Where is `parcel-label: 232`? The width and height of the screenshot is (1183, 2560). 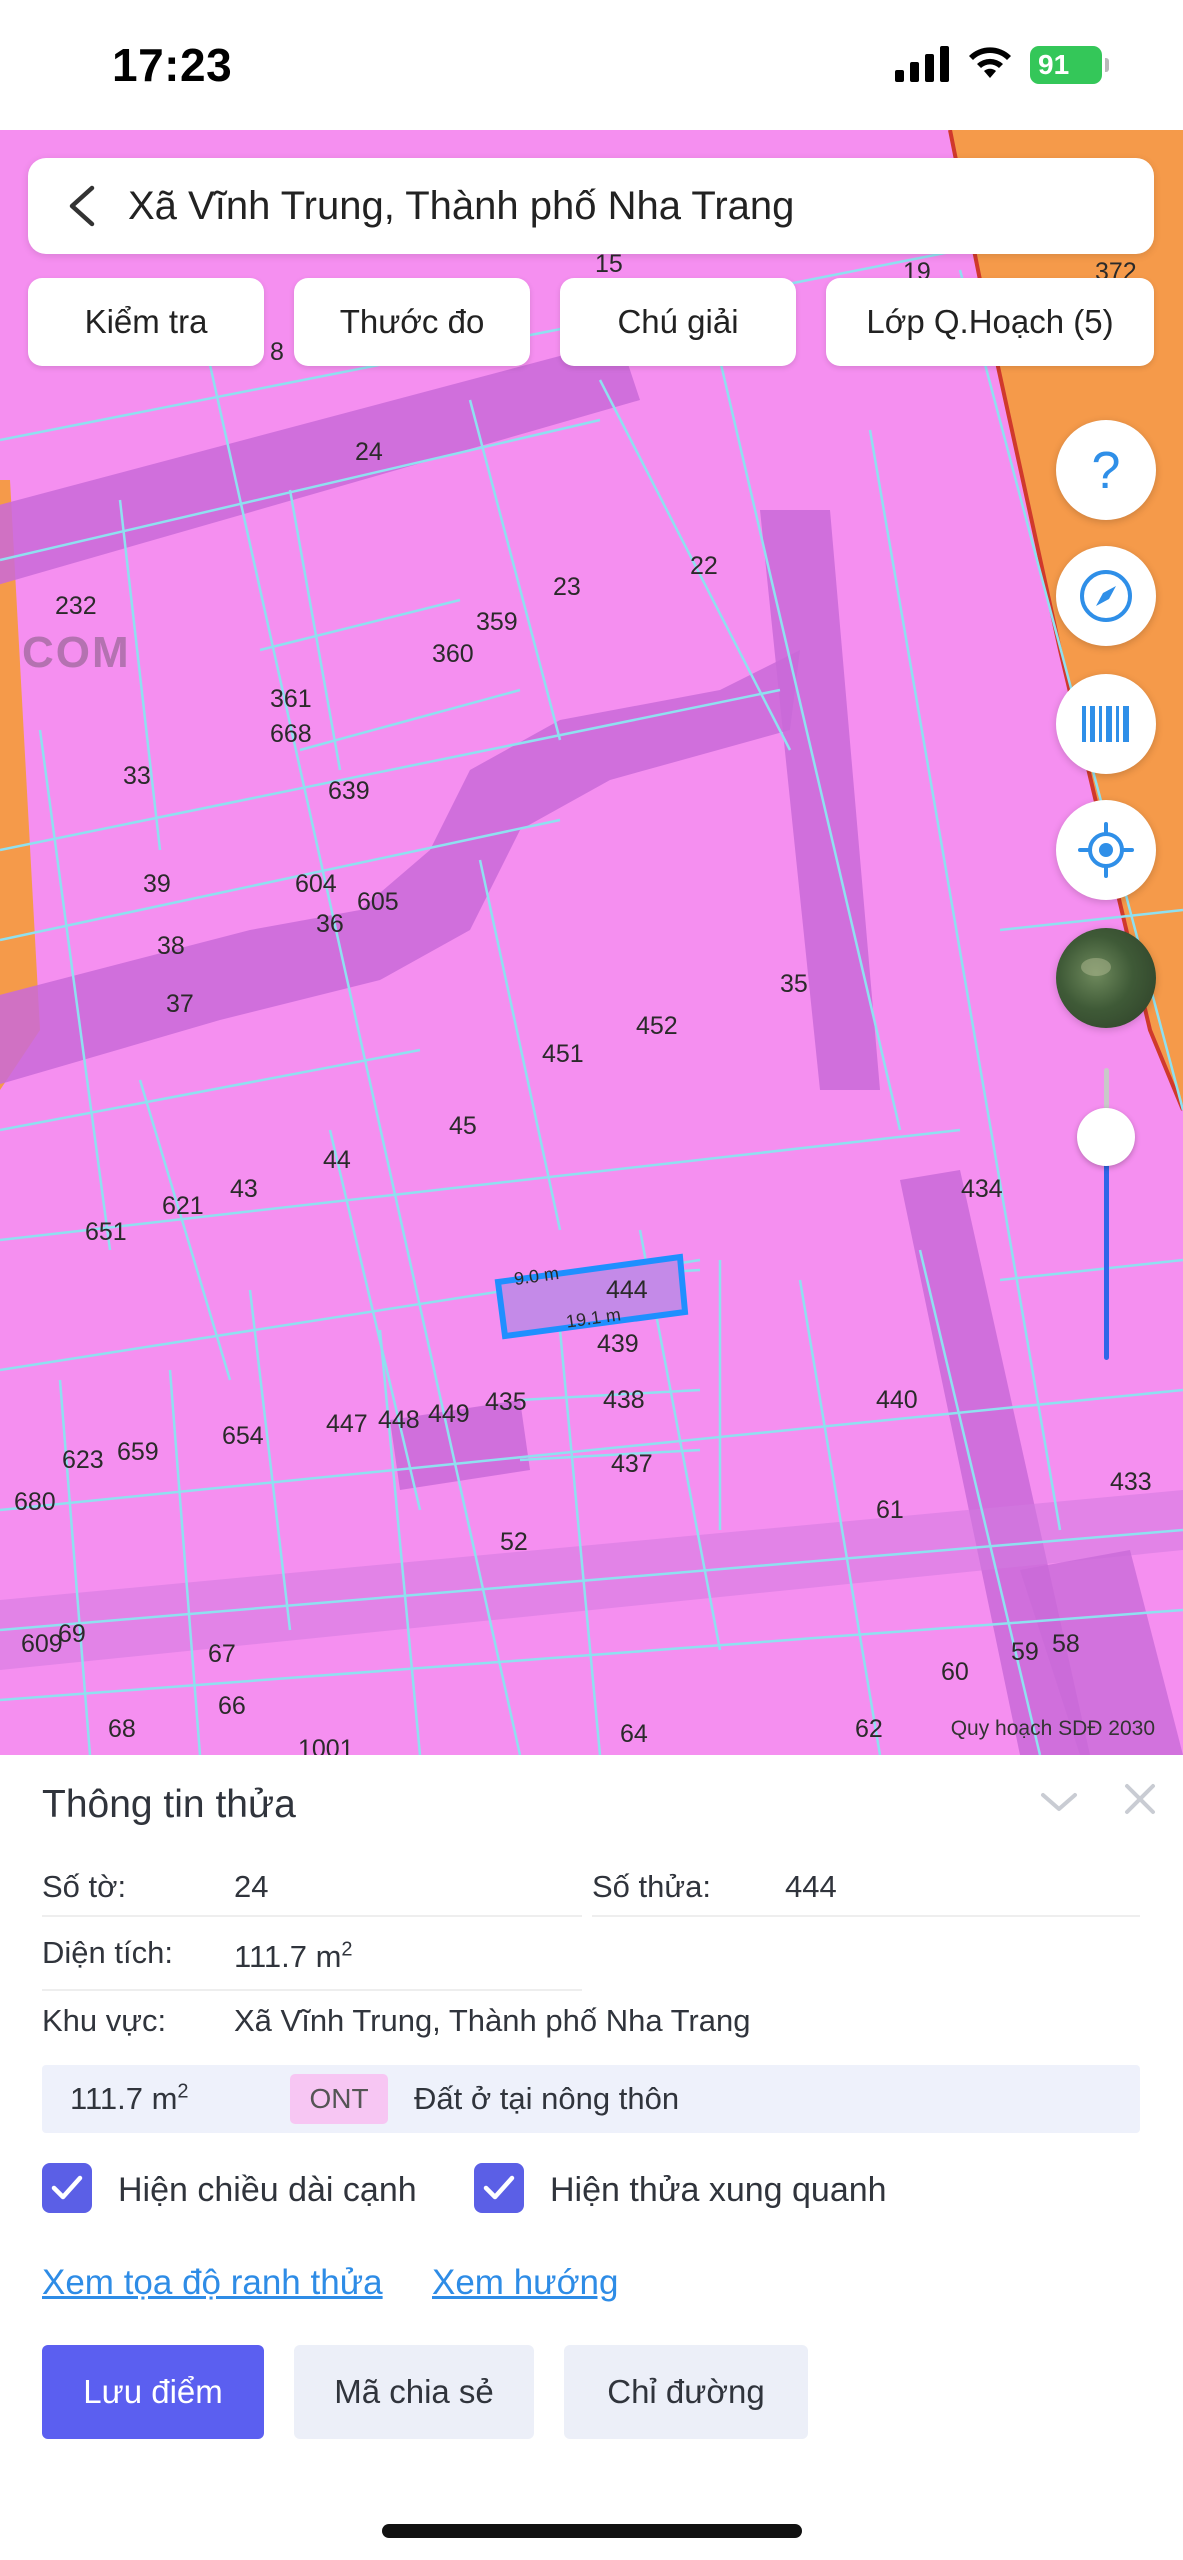 parcel-label: 232 is located at coordinates (76, 606).